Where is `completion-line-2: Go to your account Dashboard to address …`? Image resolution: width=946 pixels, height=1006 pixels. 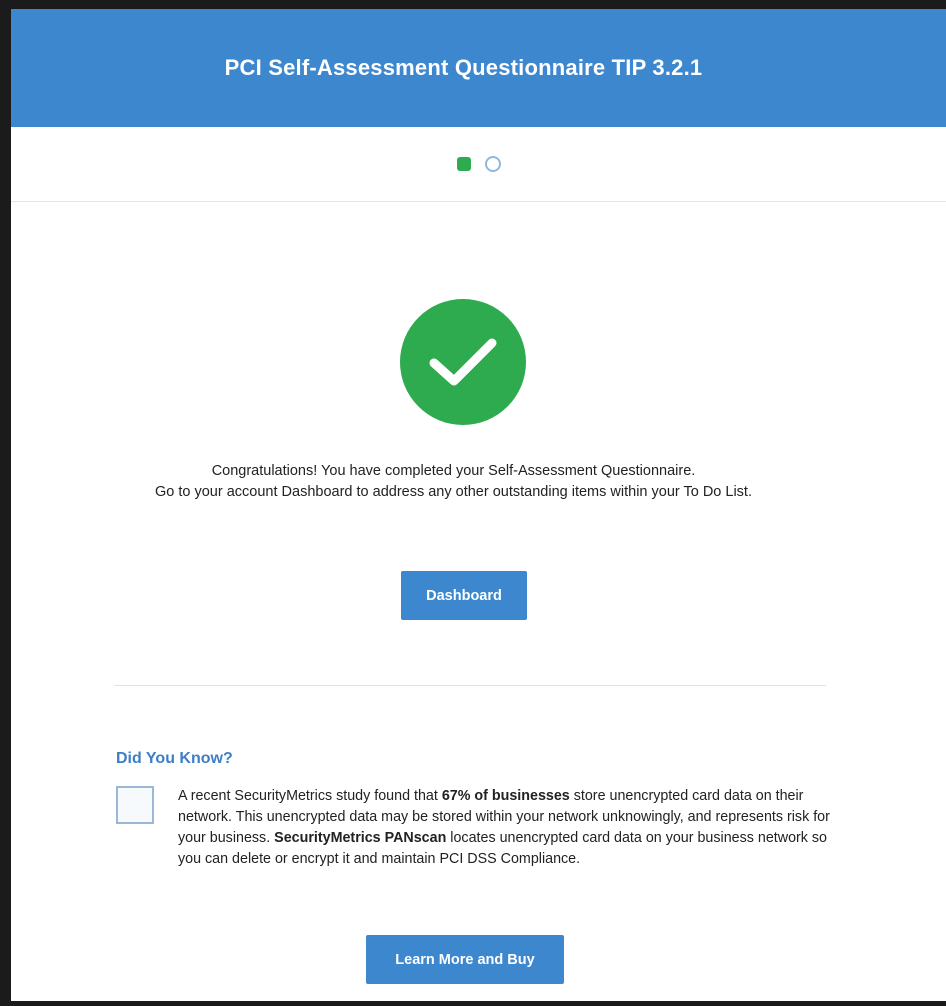
completion-line-2: Go to your account Dashboard to address … is located at coordinates (453, 492).